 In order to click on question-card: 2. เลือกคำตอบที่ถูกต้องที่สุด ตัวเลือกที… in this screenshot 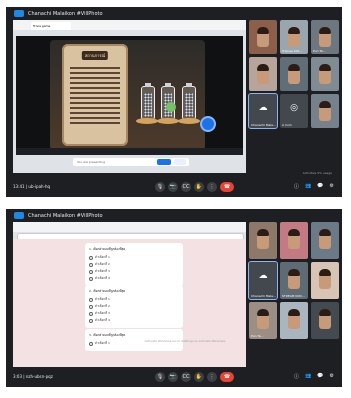, I will do `click(134, 306)`.